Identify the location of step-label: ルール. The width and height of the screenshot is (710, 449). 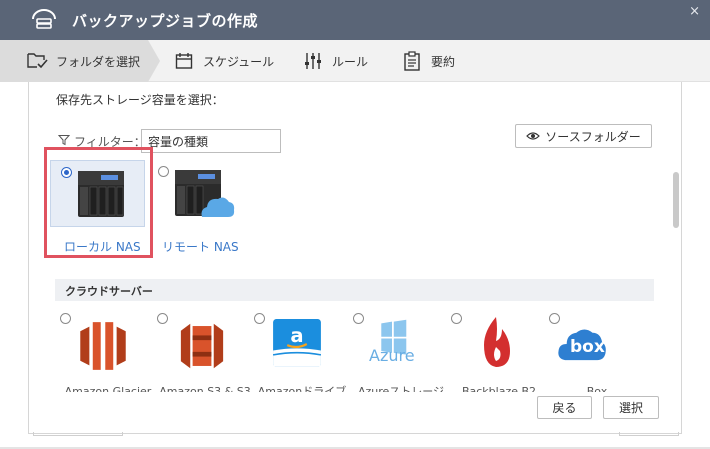
(350, 61).